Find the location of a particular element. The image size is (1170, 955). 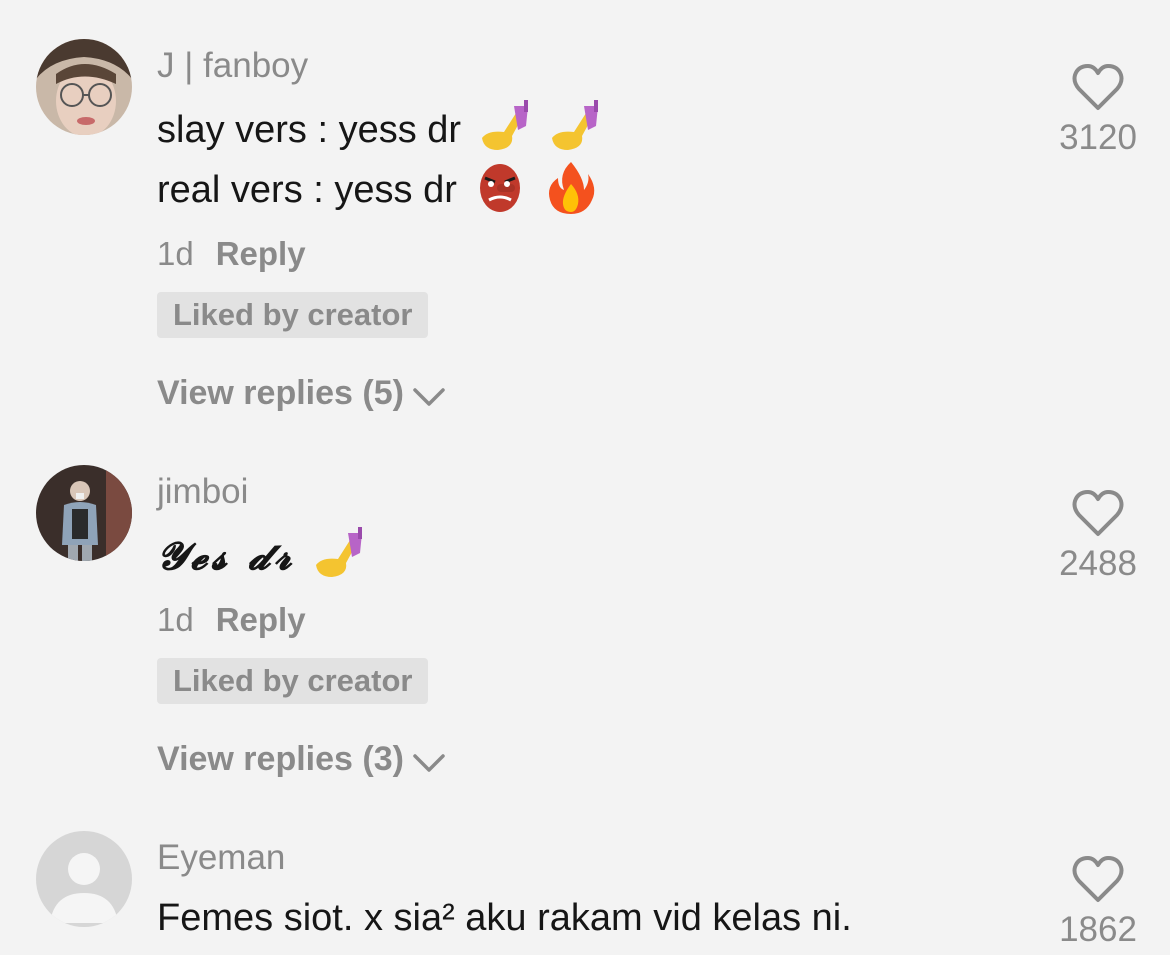

like-control: 1862 is located at coordinates (1098, 902).